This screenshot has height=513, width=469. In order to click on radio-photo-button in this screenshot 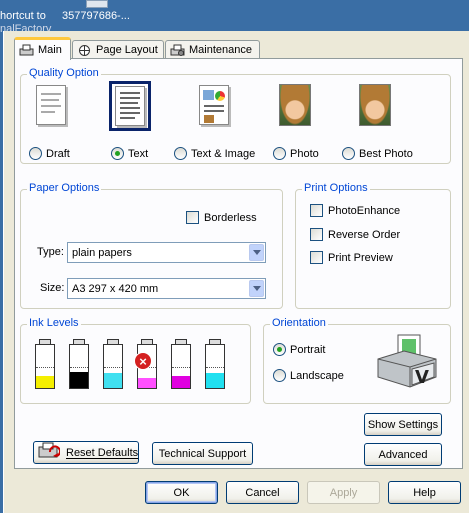, I will do `click(279, 153)`.